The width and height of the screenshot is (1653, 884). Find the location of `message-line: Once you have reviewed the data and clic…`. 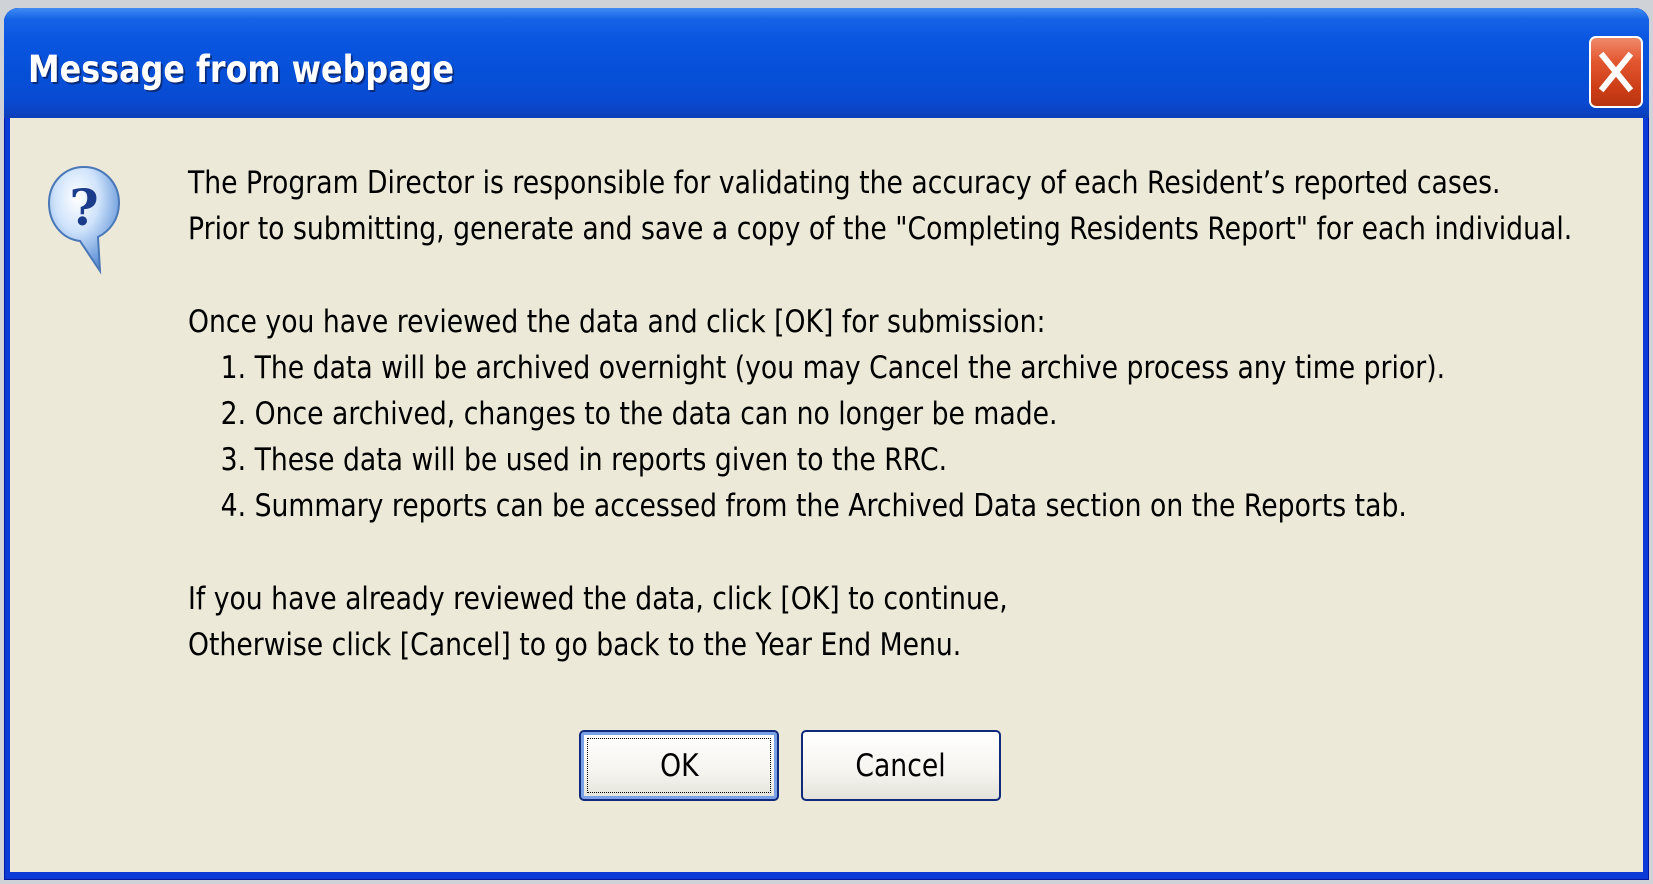

message-line: Once you have reviewed the data and clic… is located at coordinates (617, 322).